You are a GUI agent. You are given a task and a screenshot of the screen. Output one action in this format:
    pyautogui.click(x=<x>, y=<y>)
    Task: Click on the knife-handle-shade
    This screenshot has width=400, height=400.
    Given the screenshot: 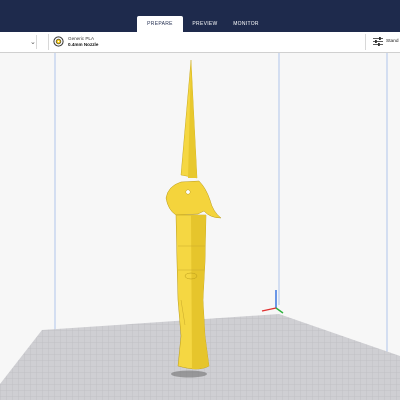 What is the action you would take?
    pyautogui.click(x=200, y=292)
    